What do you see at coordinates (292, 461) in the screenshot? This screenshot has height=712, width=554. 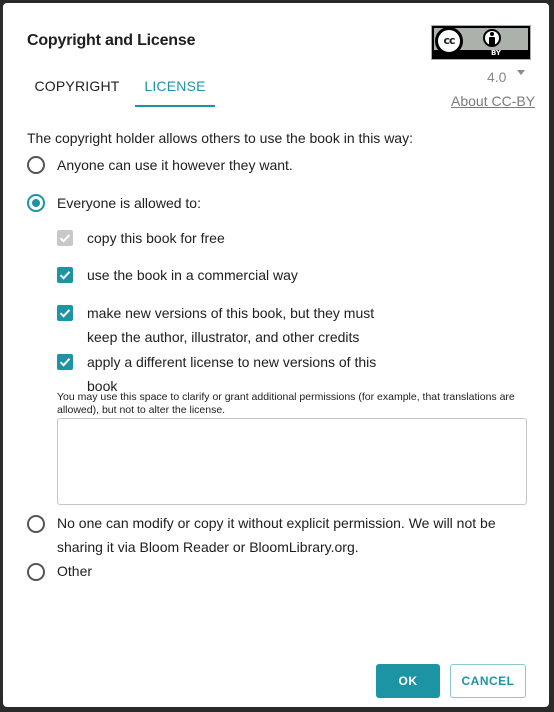 I see `additional-permissions-textarea` at bounding box center [292, 461].